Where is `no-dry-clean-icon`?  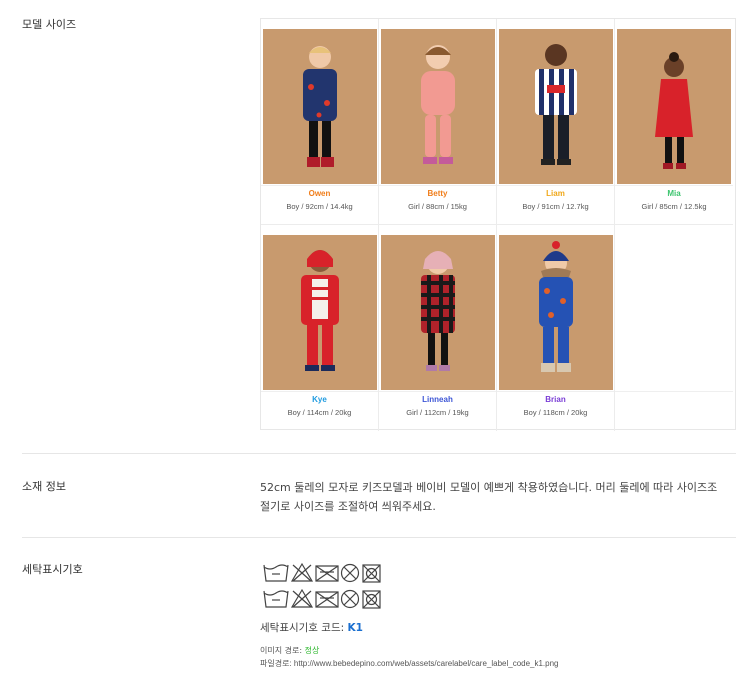
no-dry-clean-icon is located at coordinates (350, 573).